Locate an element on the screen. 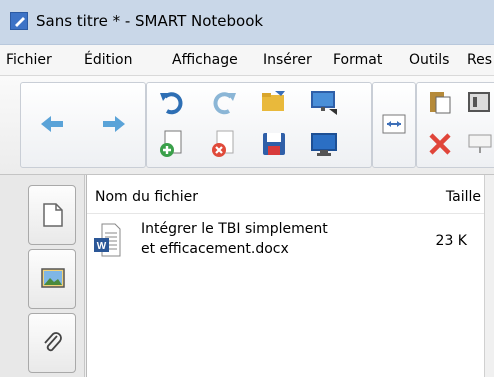 This screenshot has height=377, width=494. window-title: Sans titre * - SMART Notebook is located at coordinates (150, 21).